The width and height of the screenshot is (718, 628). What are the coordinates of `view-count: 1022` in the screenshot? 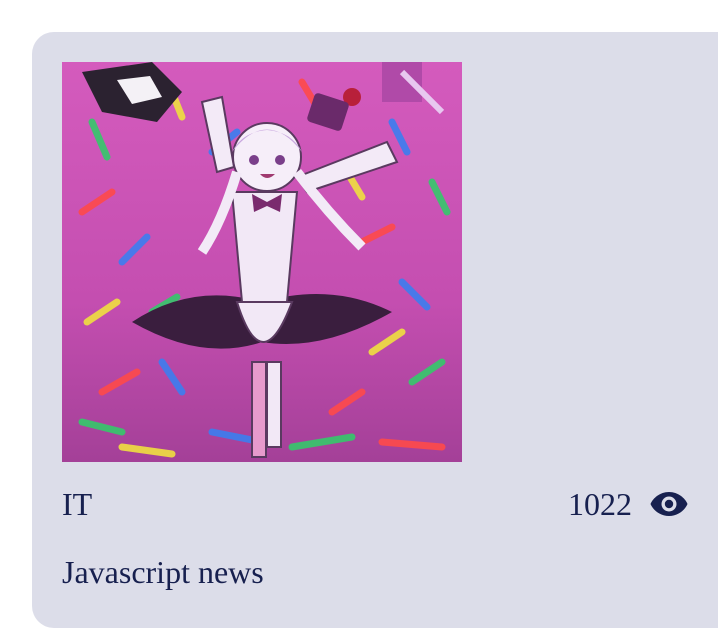 It's located at (628, 504).